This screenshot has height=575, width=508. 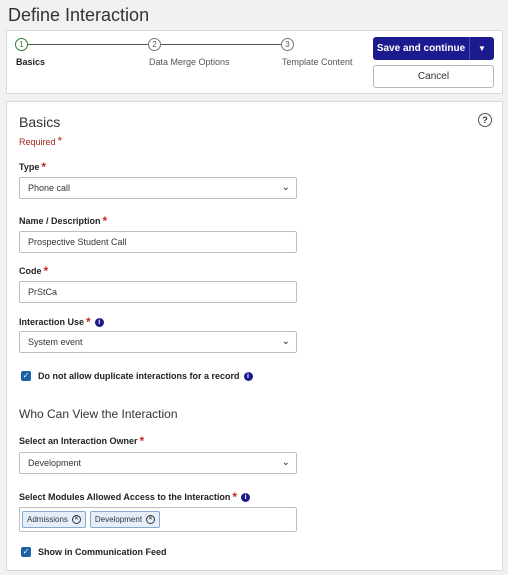 What do you see at coordinates (102, 552) in the screenshot?
I see `show-feed-label: Show in Communication Feed` at bounding box center [102, 552].